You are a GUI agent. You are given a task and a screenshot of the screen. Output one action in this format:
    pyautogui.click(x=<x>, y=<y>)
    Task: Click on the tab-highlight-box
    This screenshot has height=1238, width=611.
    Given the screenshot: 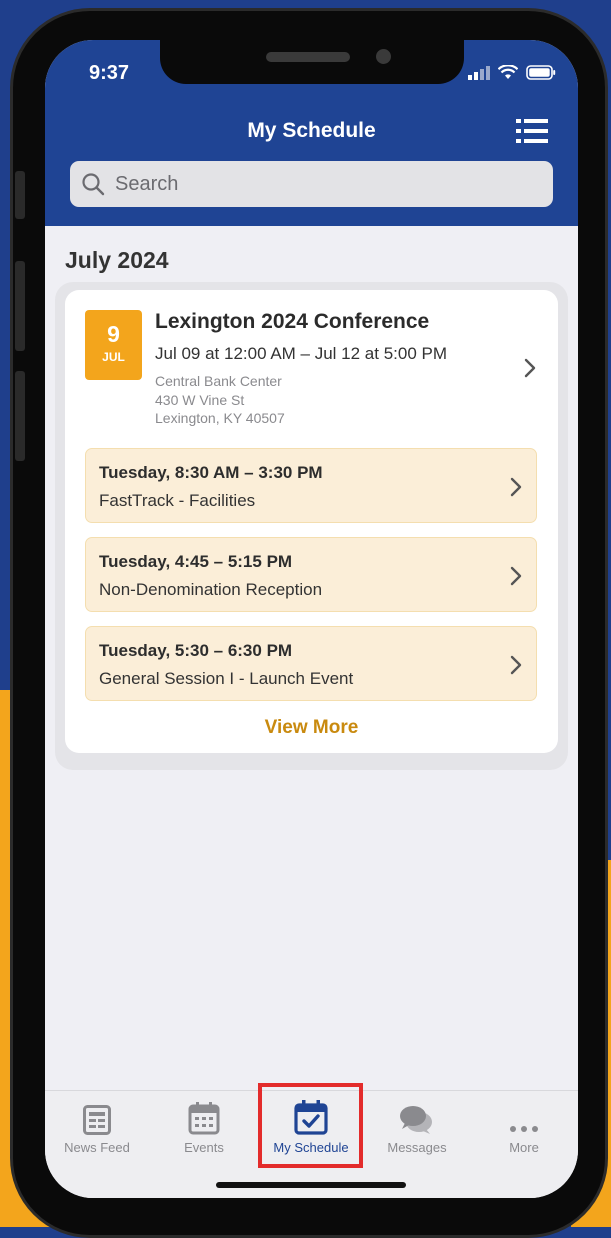 What is the action you would take?
    pyautogui.click(x=310, y=1125)
    